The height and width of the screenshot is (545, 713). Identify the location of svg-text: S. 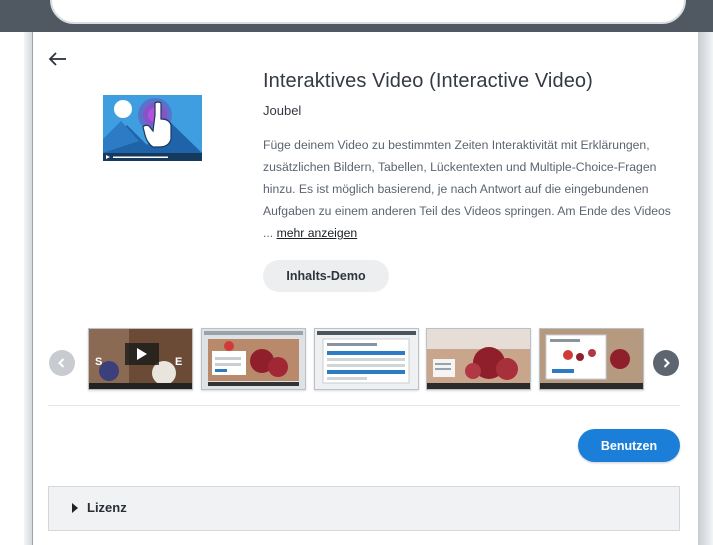
(98, 362).